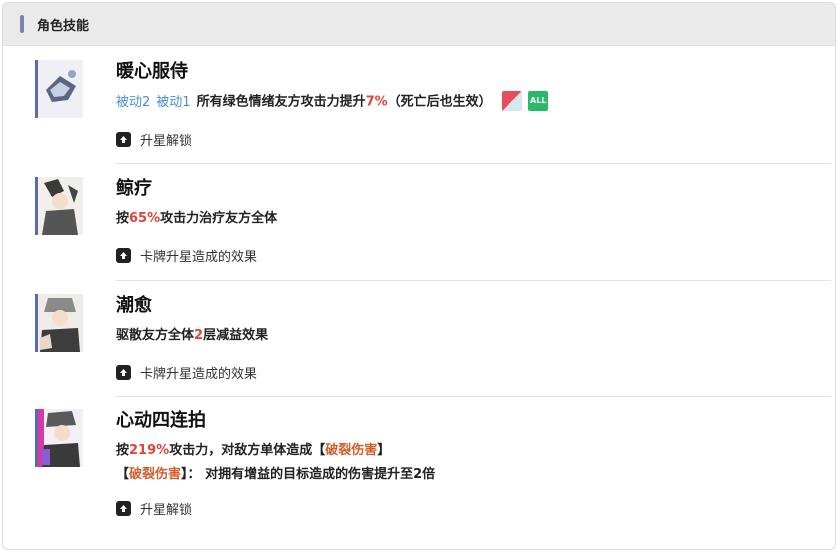  Describe the element at coordinates (149, 450) in the screenshot. I see `skill-4-desc-value: 219%` at that location.